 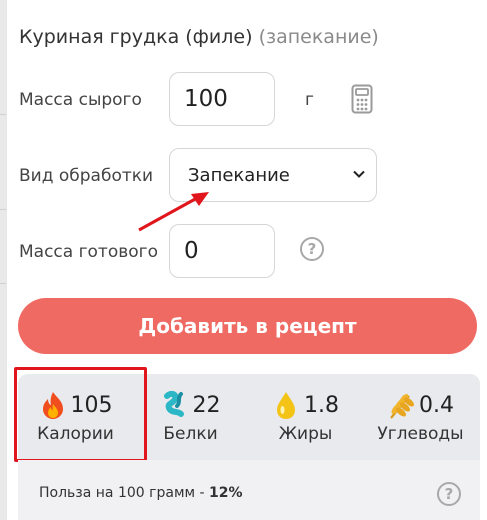 What do you see at coordinates (91, 405) in the screenshot?
I see `calories-value: 105` at bounding box center [91, 405].